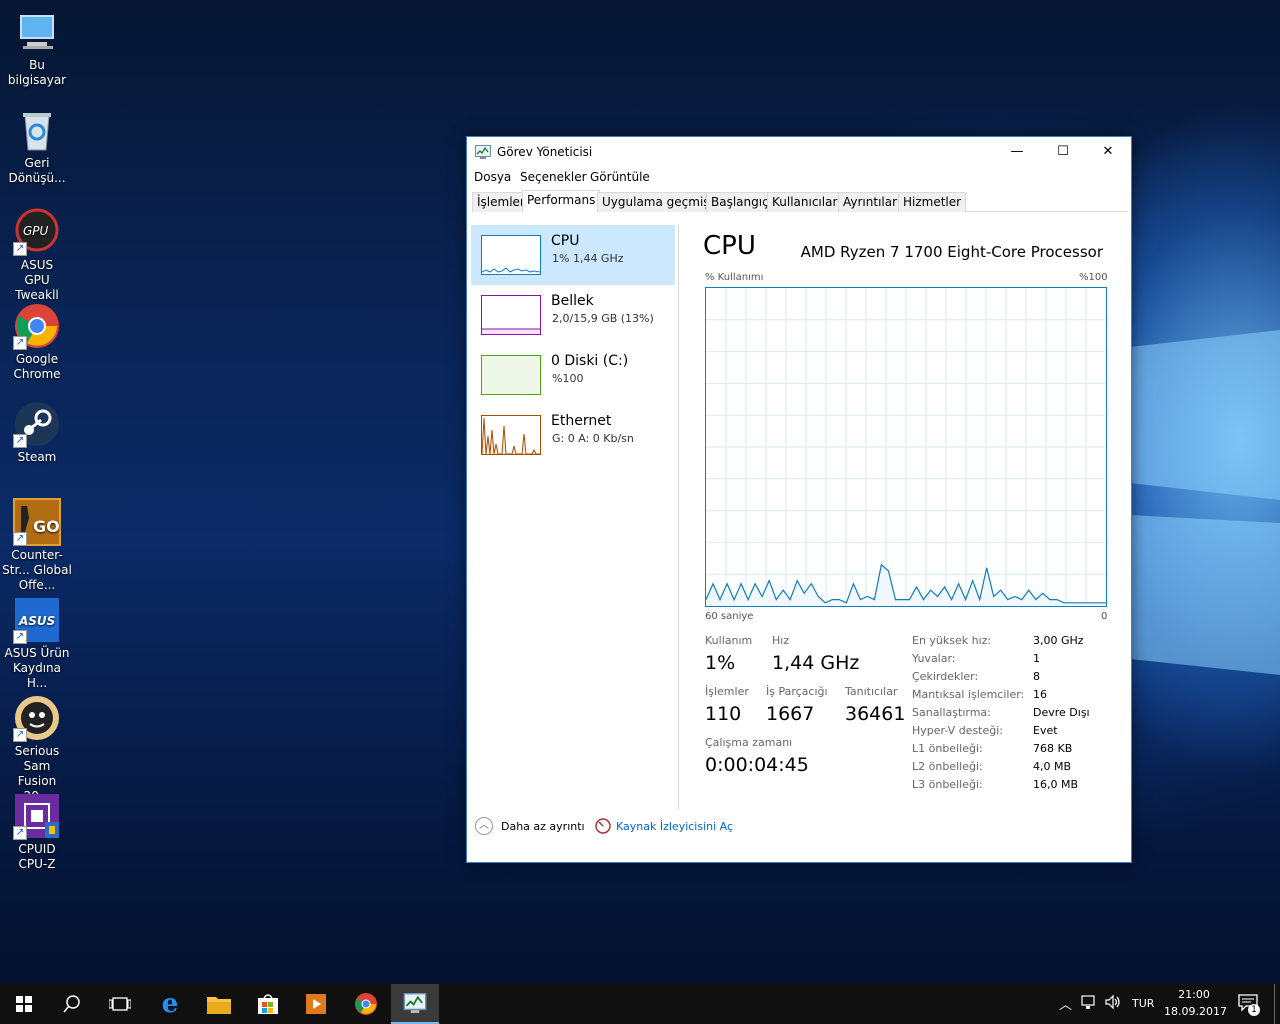 The image size is (1280, 1024). Describe the element at coordinates (1036, 676) in the screenshot. I see `info-value: 8` at that location.